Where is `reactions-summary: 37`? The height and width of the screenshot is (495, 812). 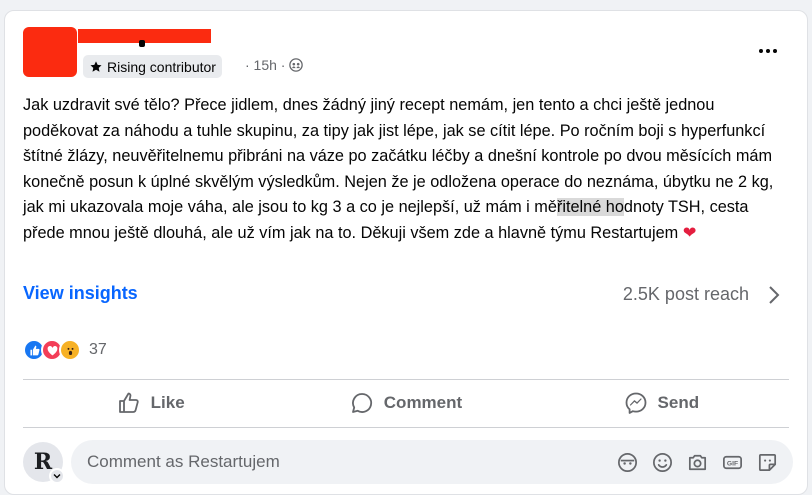 reactions-summary: 37 is located at coordinates (65, 350).